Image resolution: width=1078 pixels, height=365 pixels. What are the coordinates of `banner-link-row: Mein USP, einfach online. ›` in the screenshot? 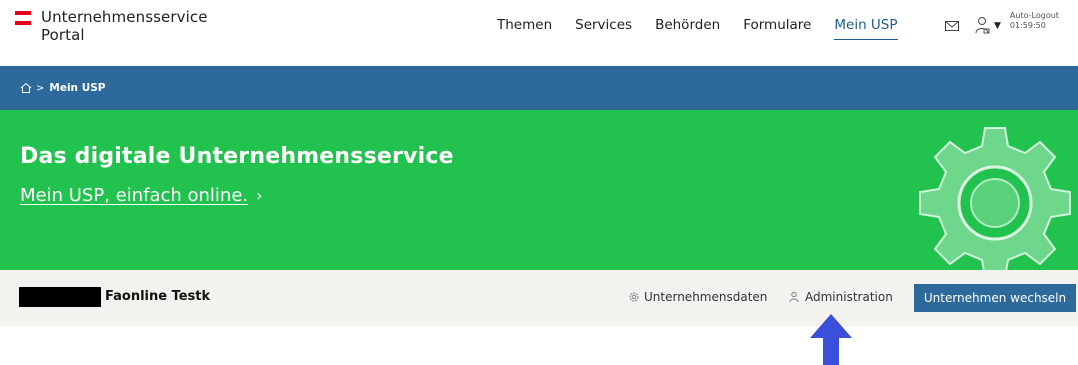 It's located at (141, 195).